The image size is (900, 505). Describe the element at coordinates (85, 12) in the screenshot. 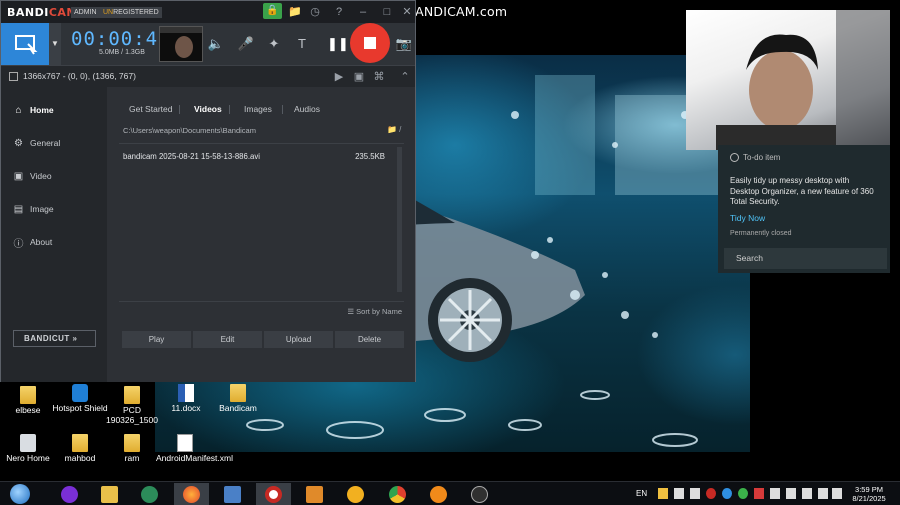

I see `admin-badge: ADMIN` at that location.